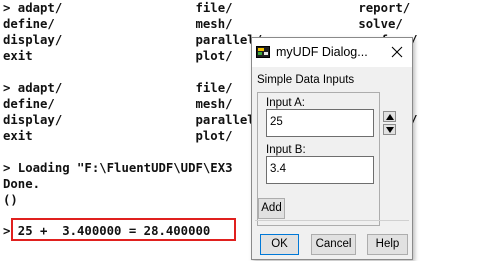 Image resolution: width=487 pixels, height=261 pixels. What do you see at coordinates (118, 168) in the screenshot?
I see `console-line: > Loading "F:\FluentUDF\UDF\EX3` at bounding box center [118, 168].